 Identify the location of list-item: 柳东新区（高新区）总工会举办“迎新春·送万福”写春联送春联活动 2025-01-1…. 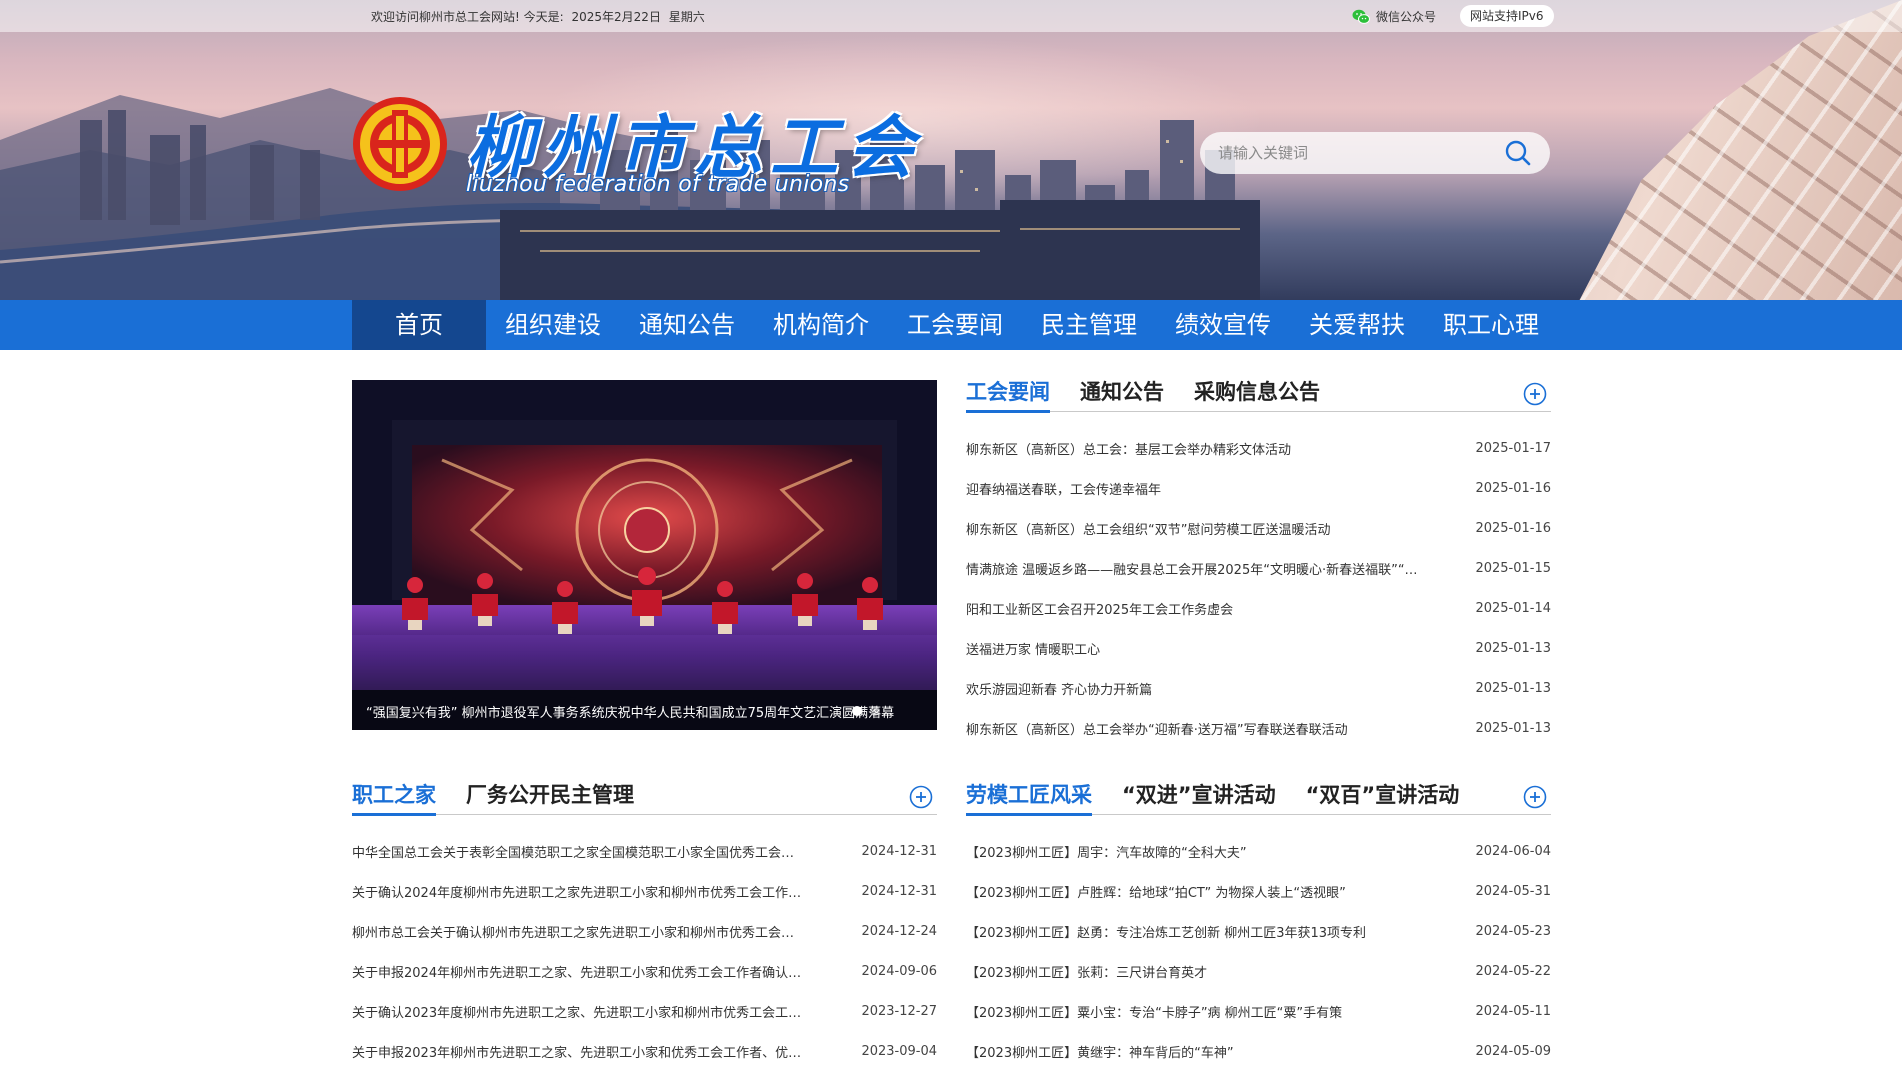
(1258, 728).